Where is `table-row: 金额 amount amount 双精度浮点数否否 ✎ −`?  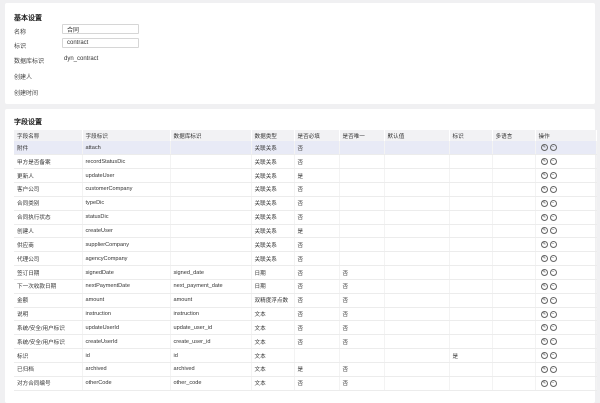
table-row: 金额 amount amount 双精度浮点数否否 ✎ − is located at coordinates (305, 300).